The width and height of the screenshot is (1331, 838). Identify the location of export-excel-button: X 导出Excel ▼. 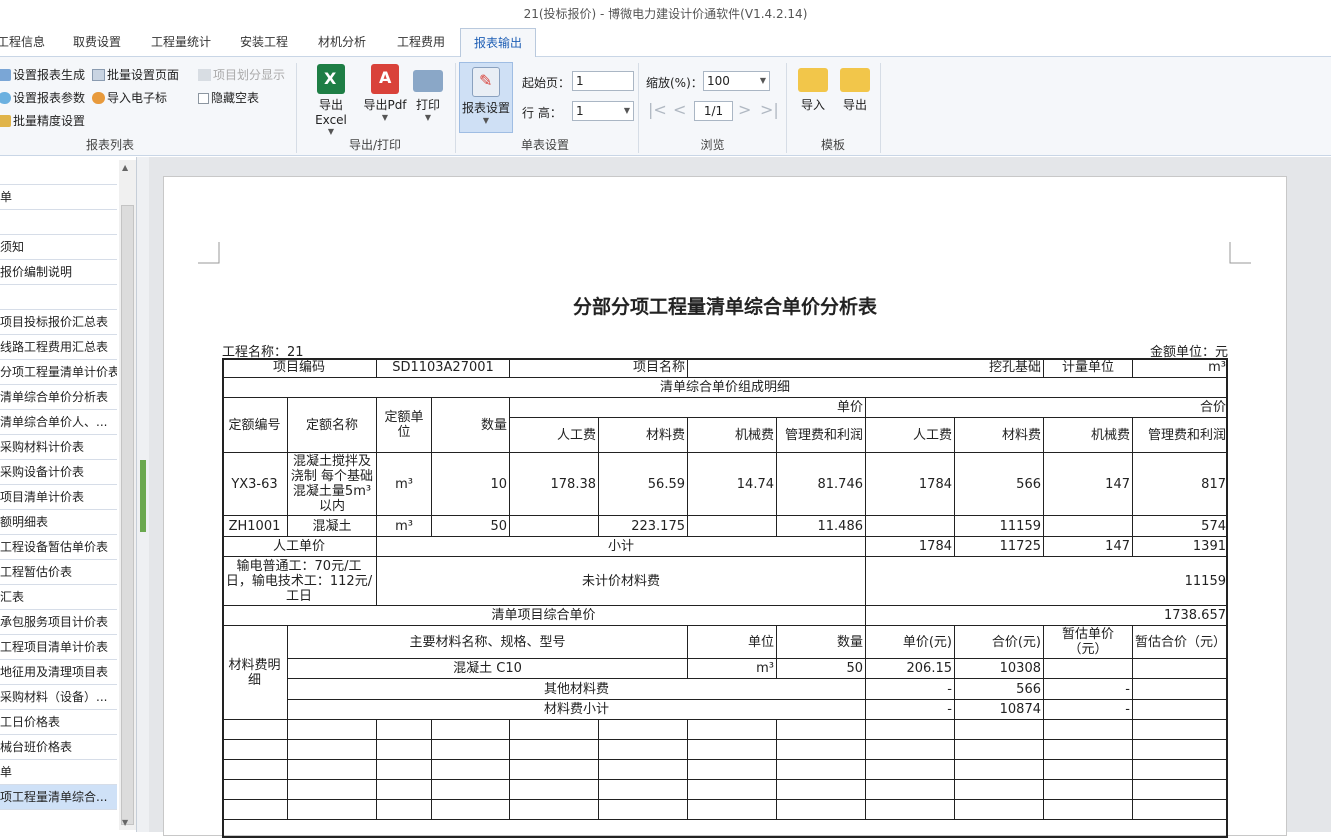
(331, 100).